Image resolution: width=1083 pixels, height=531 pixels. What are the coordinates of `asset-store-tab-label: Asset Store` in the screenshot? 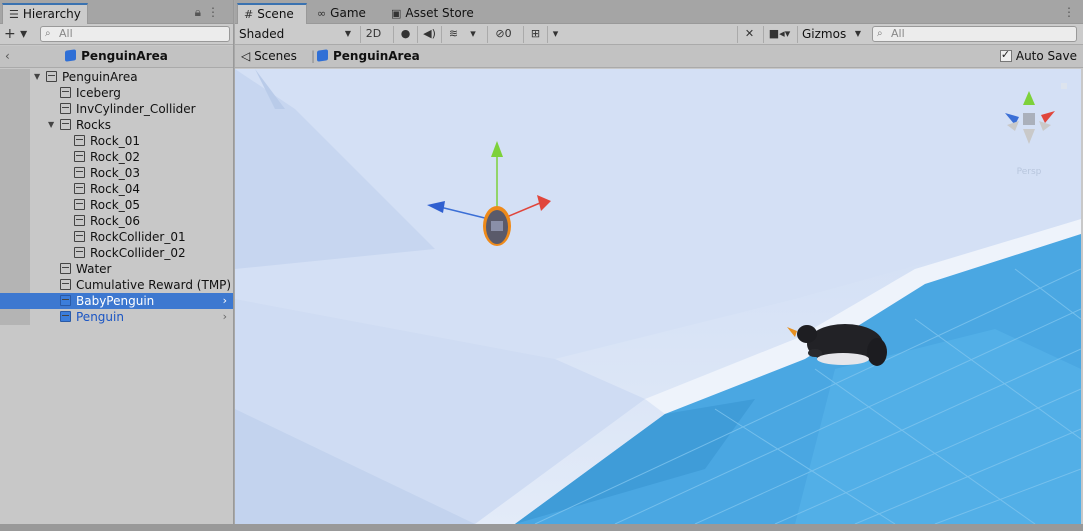 It's located at (439, 13).